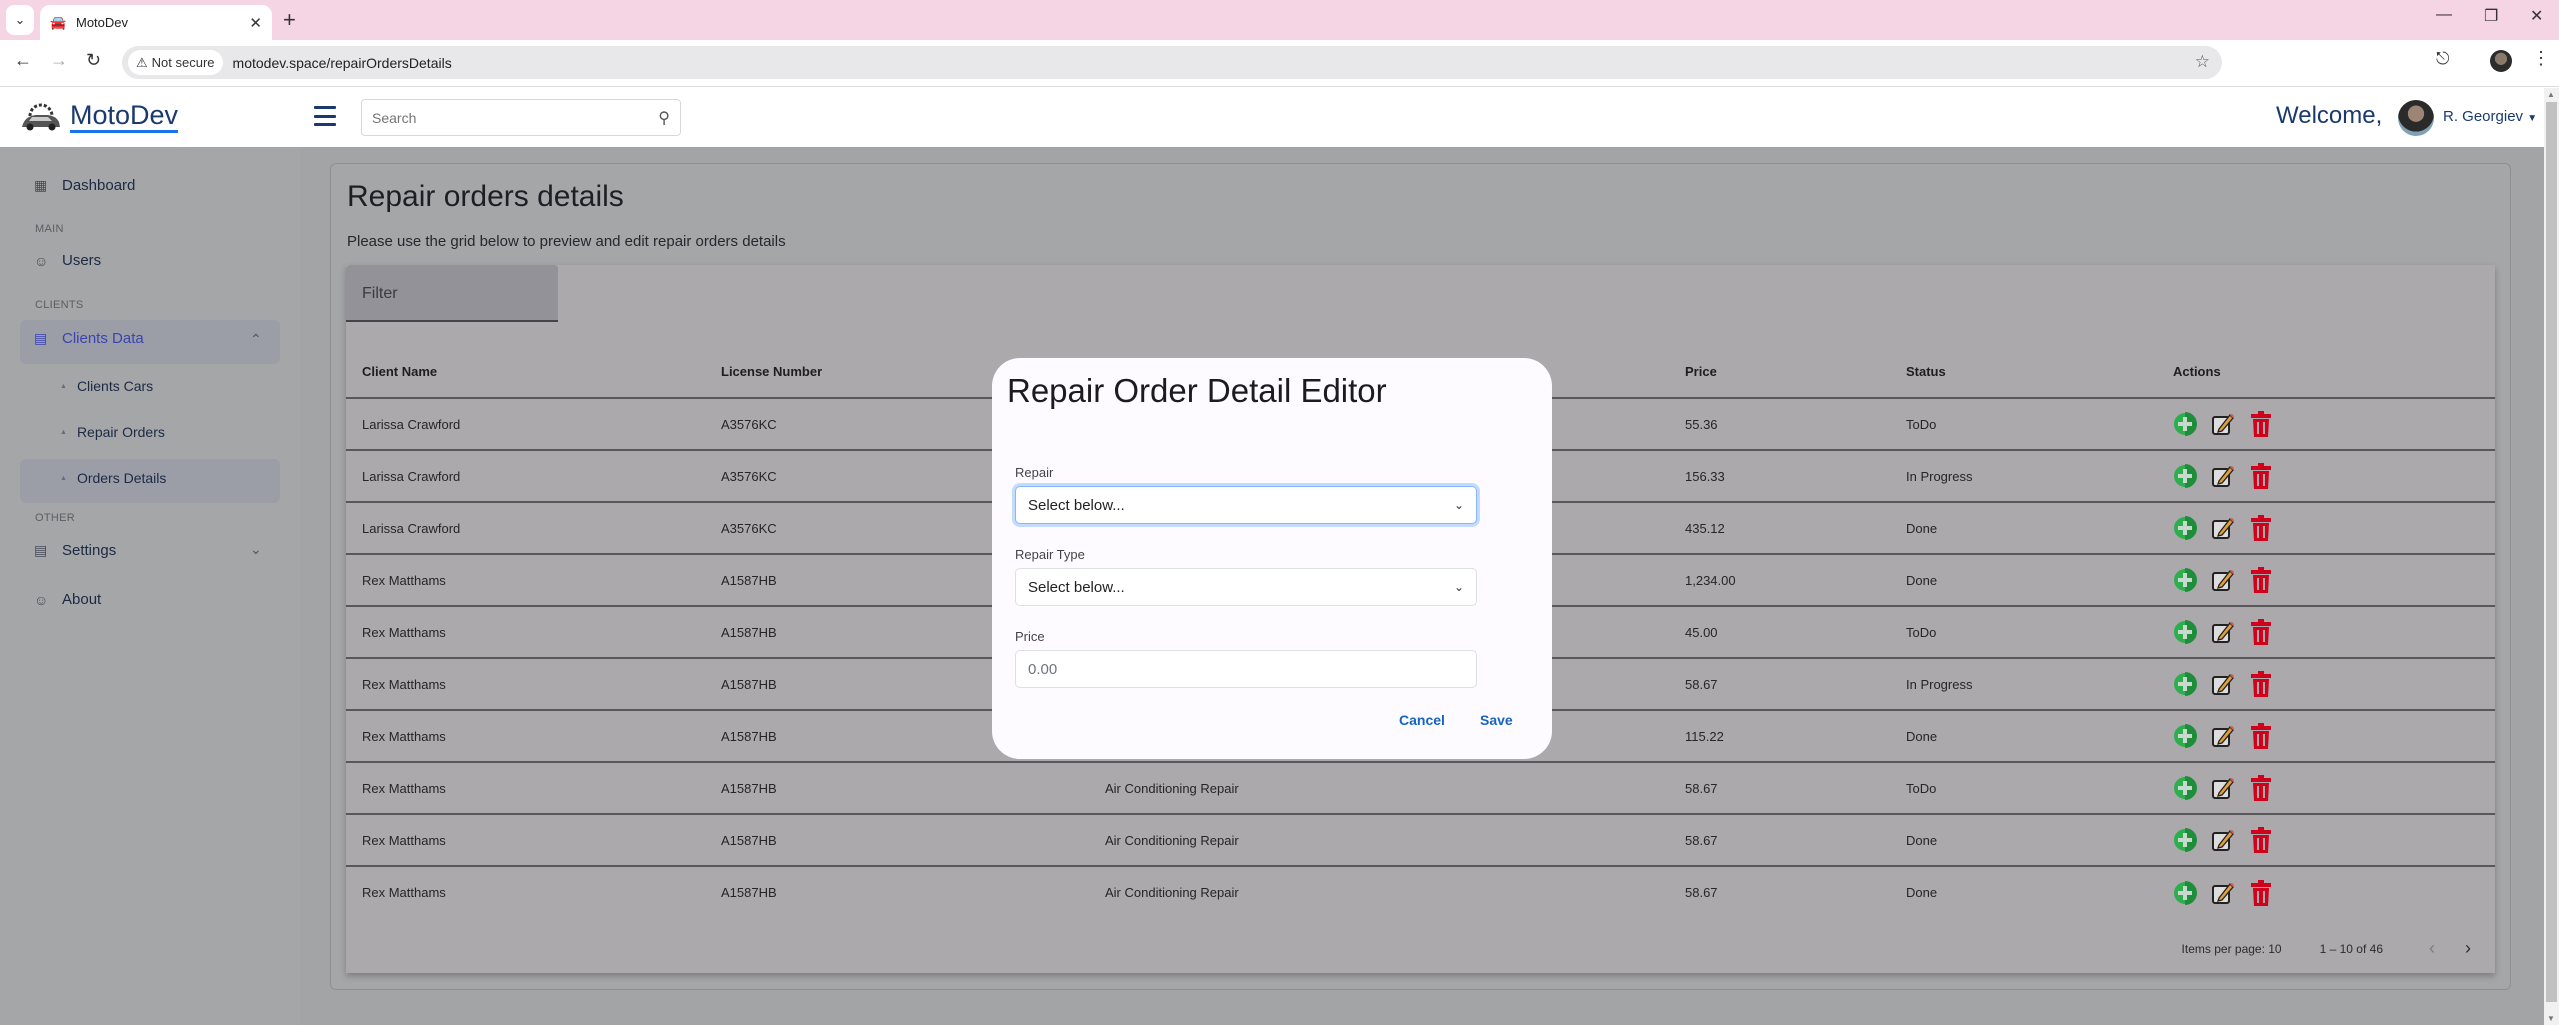 The image size is (2559, 1025). I want to click on browser-menu-icon: ⋮, so click(2541, 58).